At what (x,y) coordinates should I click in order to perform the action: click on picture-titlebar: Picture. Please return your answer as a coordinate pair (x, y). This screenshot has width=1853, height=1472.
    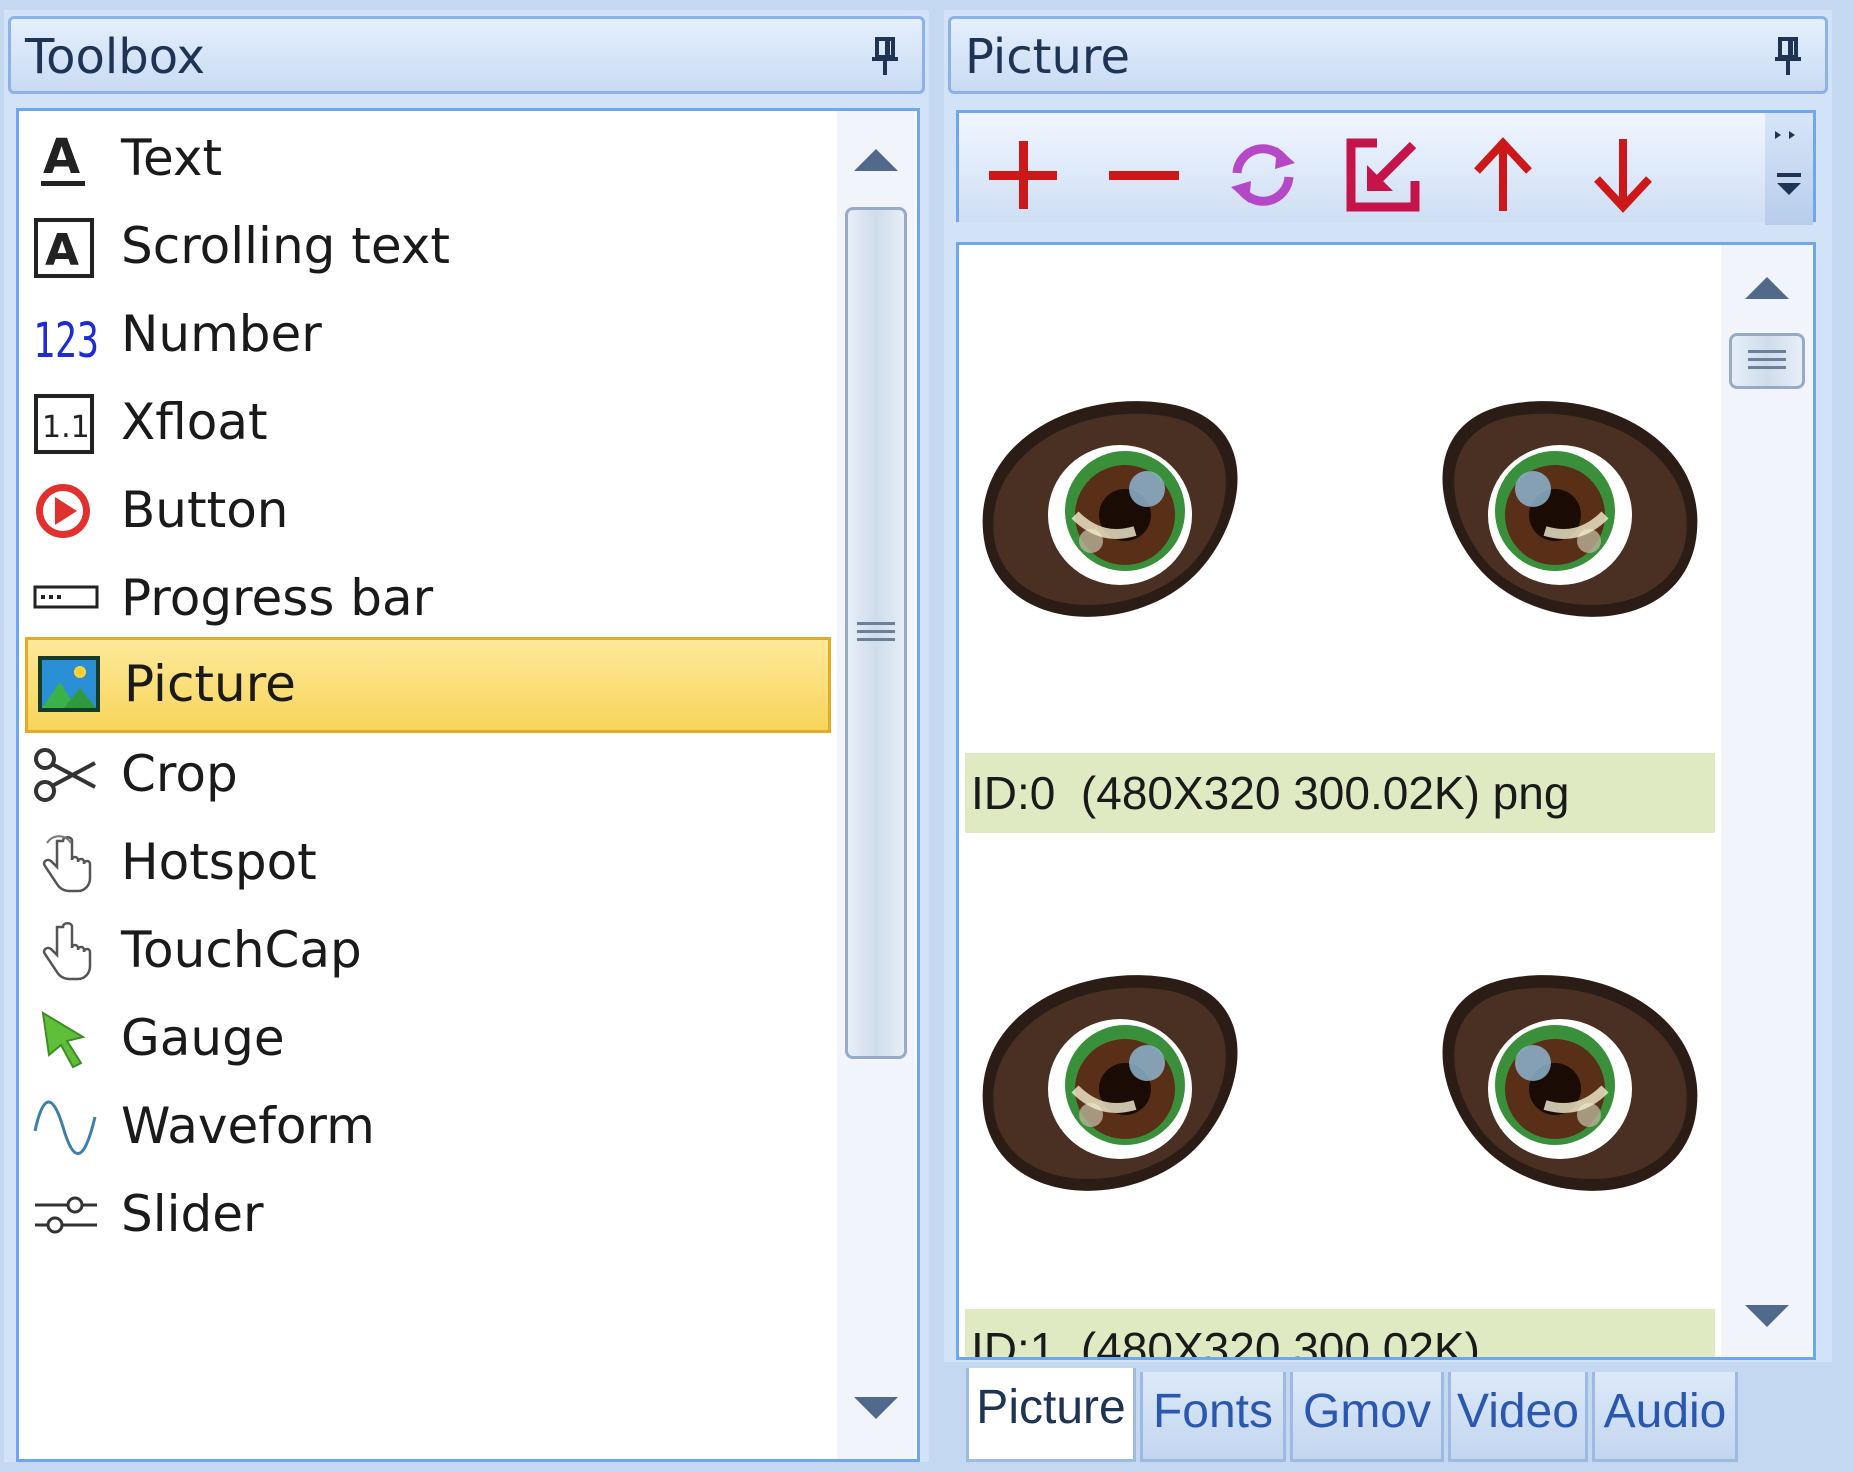
    Looking at the image, I should click on (1388, 55).